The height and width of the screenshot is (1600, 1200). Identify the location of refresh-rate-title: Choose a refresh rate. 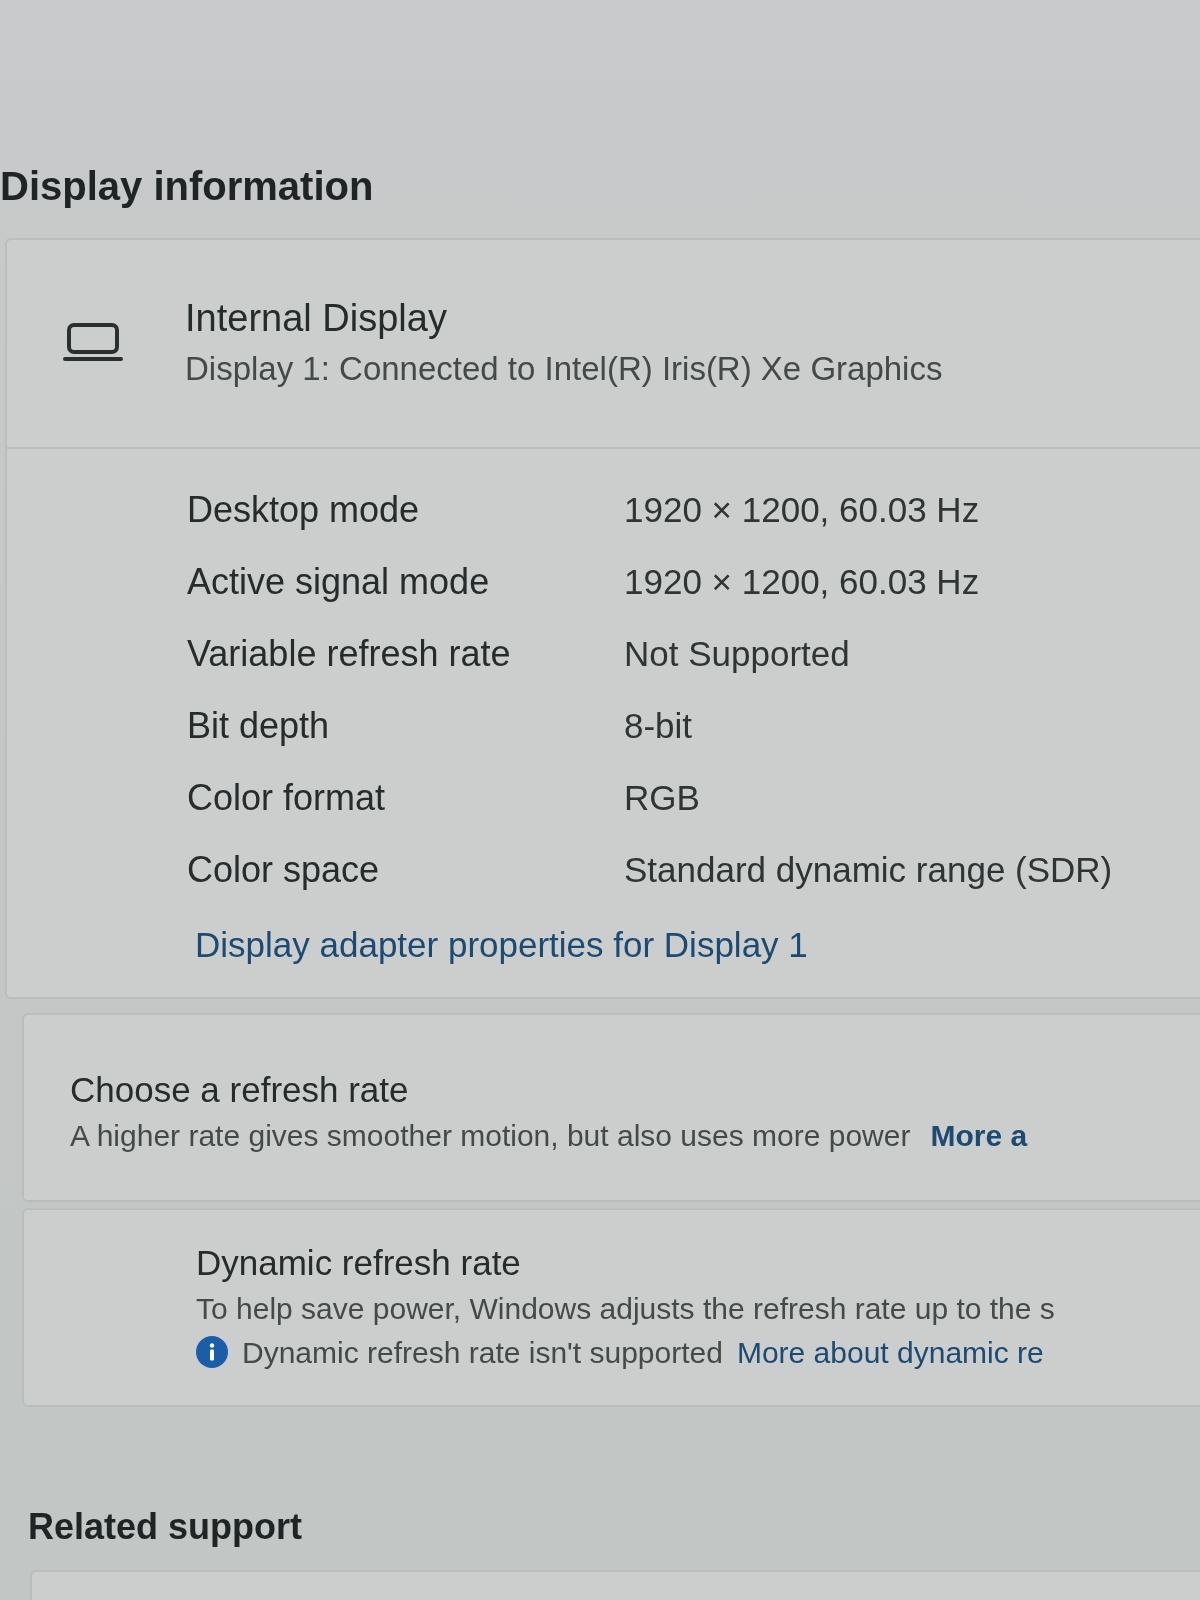
(239, 1089).